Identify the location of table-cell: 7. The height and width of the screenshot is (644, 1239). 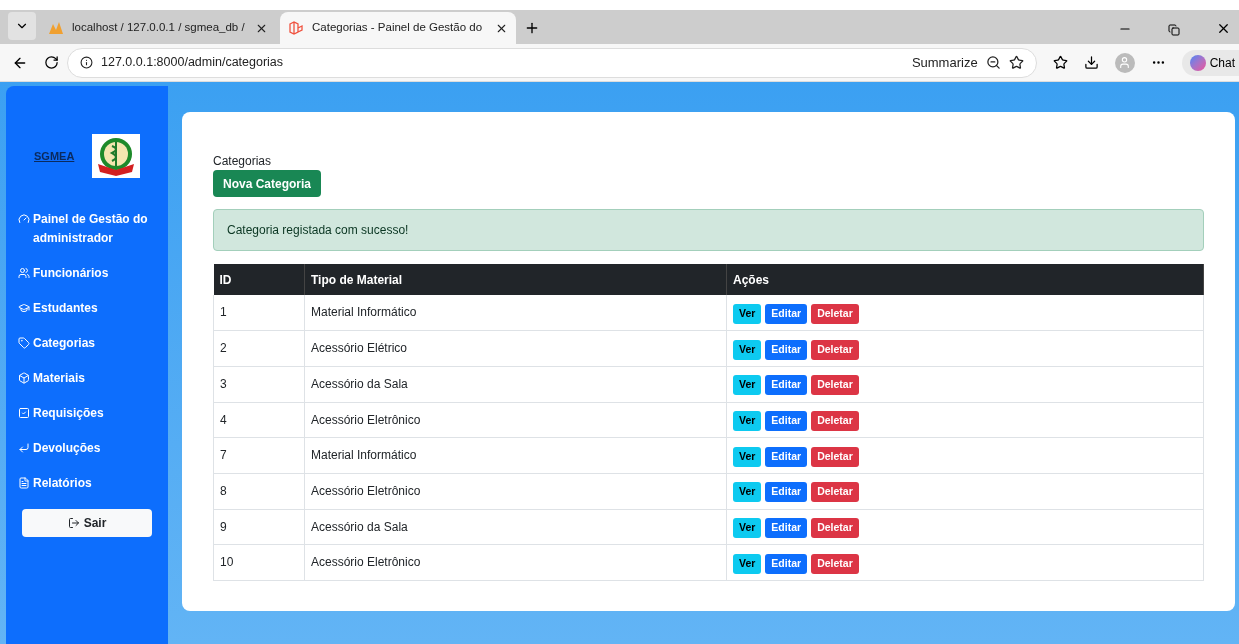
(259, 455).